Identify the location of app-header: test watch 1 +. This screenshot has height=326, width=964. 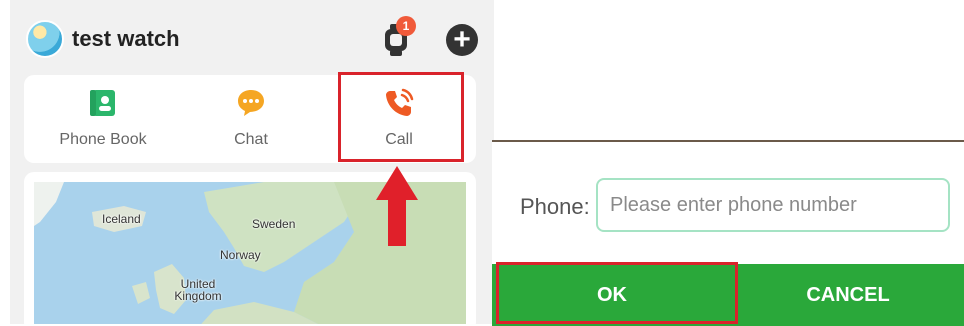
(252, 37).